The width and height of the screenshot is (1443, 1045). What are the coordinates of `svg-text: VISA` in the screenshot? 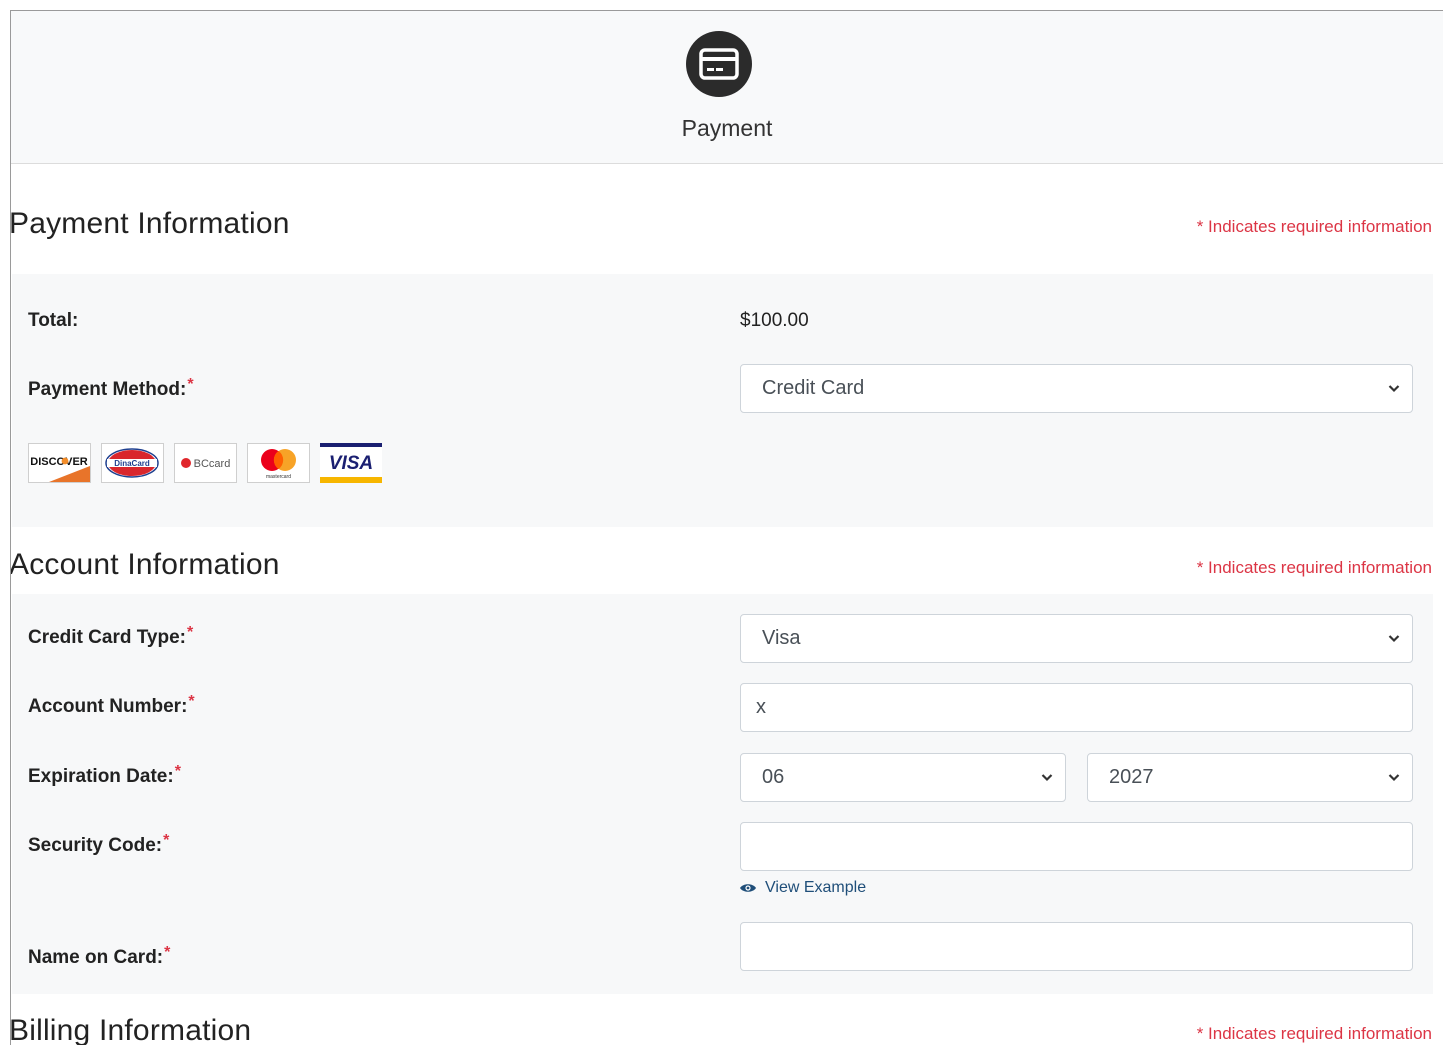 It's located at (351, 463).